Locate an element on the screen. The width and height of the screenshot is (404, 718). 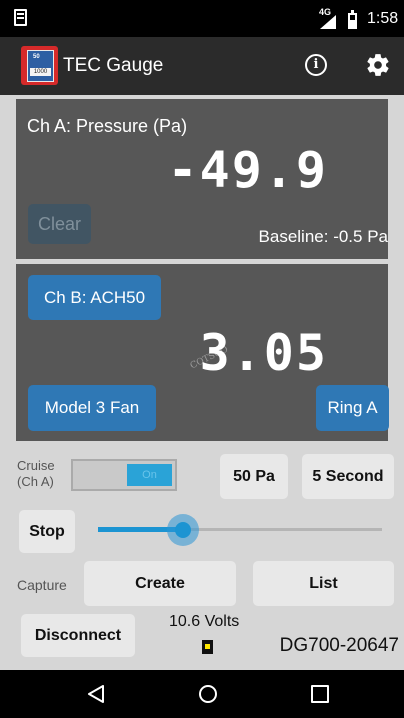
slider-thumb is located at coordinates (183, 530).